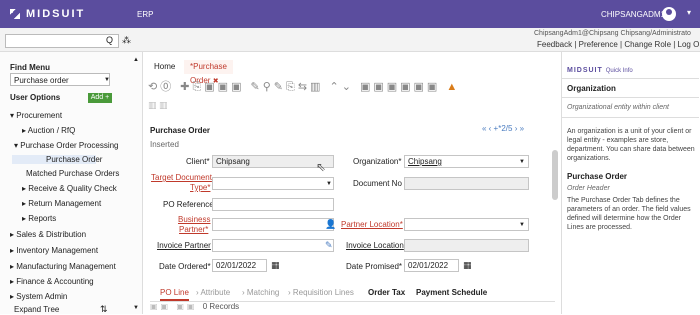  What do you see at coordinates (185, 266) in the screenshot?
I see `date-ordered-label: Date Ordered*` at bounding box center [185, 266].